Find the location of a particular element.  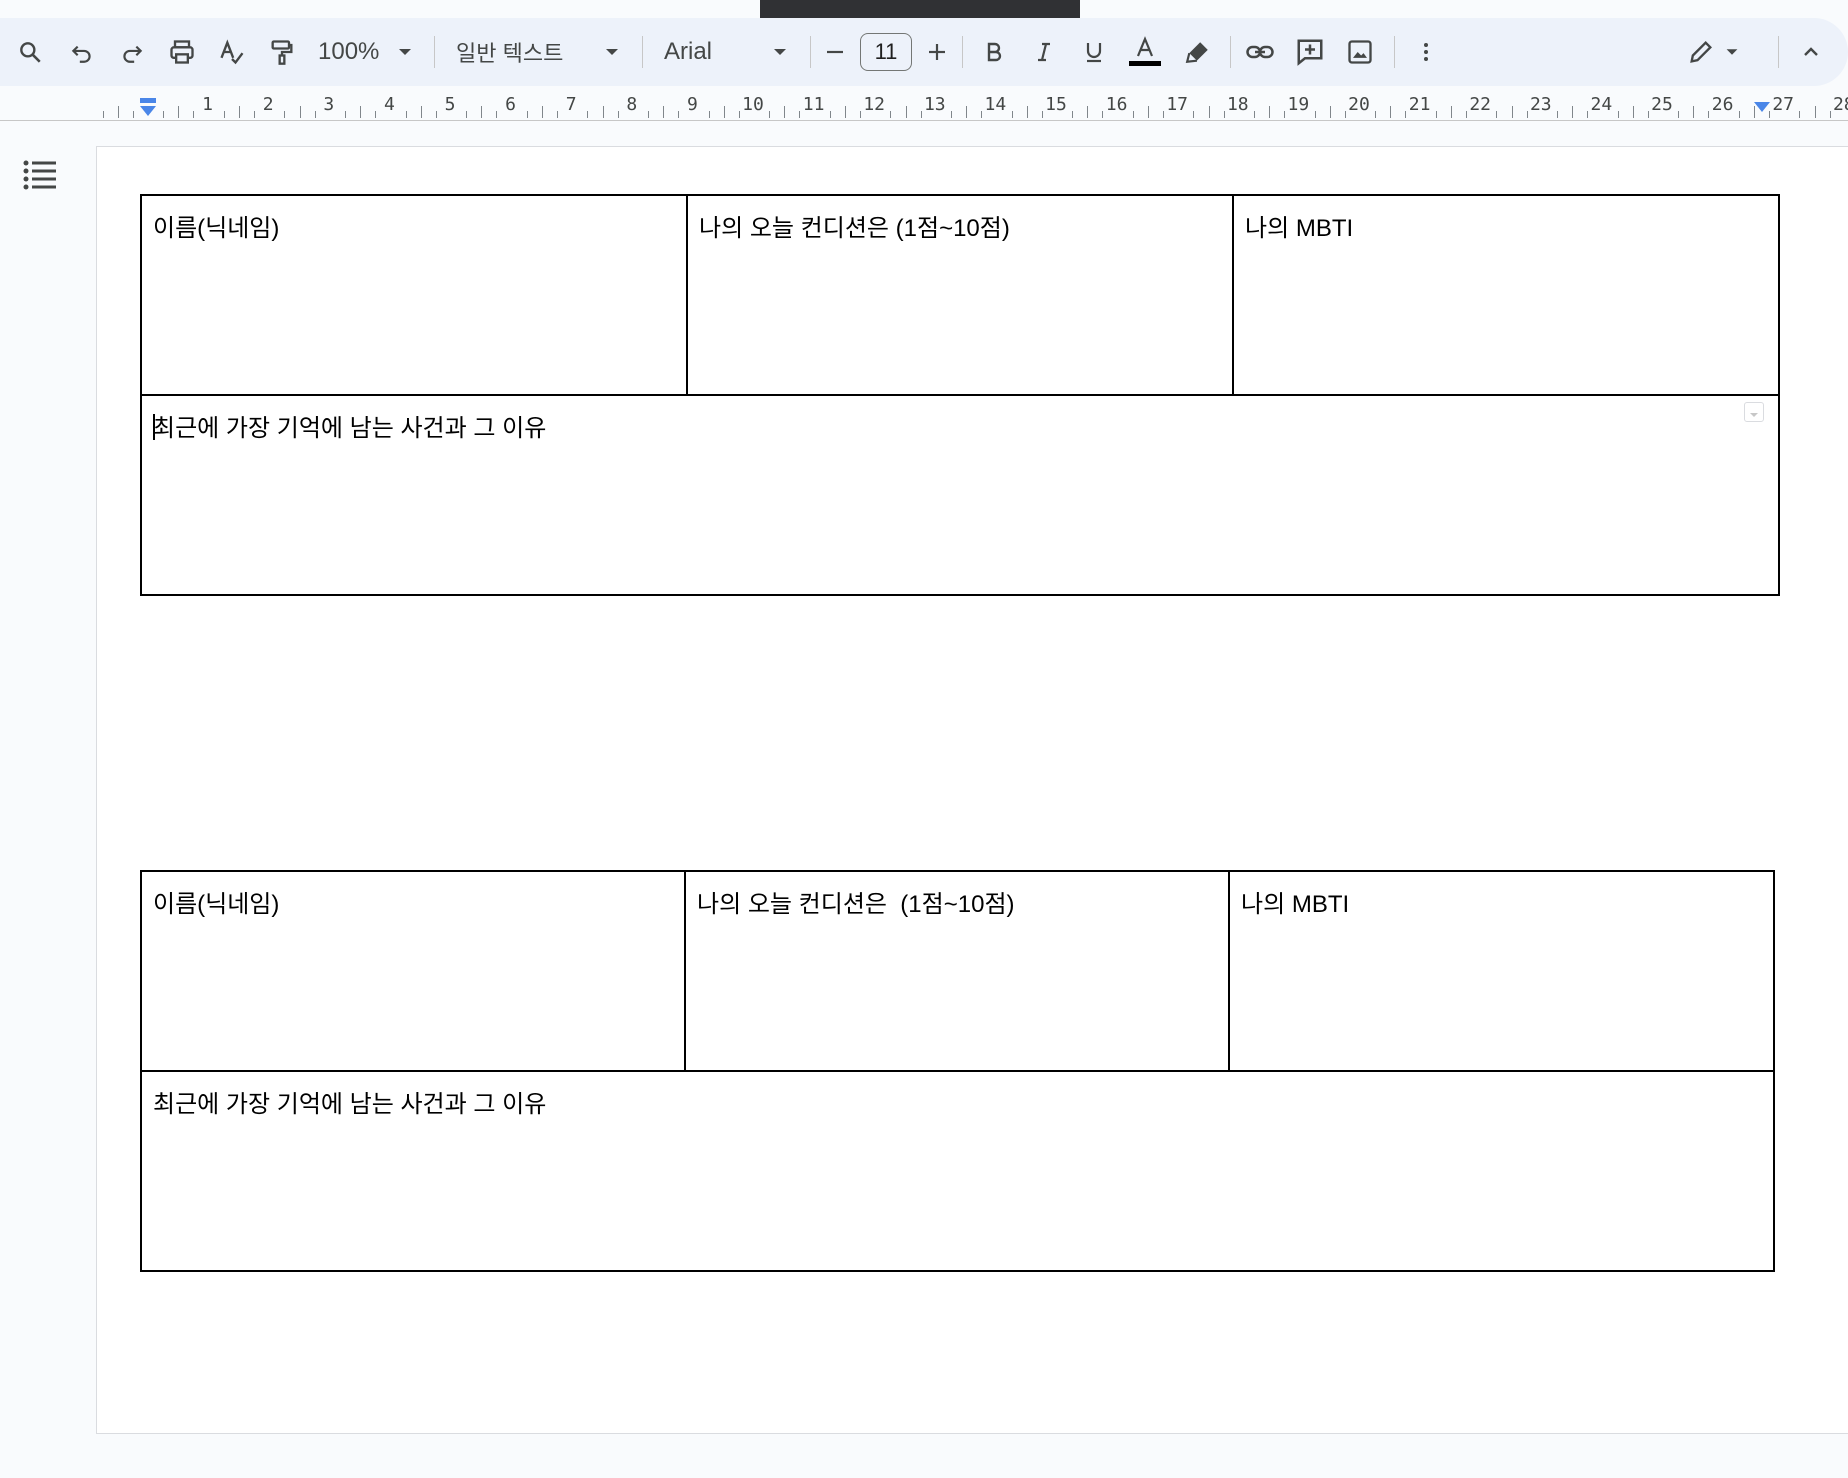

zoom-select: 100% is located at coordinates (368, 52).